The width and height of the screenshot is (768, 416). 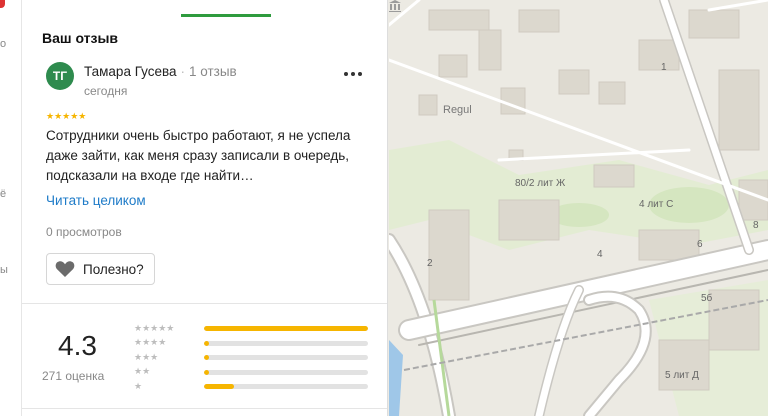 I want to click on map-label: 8, so click(x=756, y=225).